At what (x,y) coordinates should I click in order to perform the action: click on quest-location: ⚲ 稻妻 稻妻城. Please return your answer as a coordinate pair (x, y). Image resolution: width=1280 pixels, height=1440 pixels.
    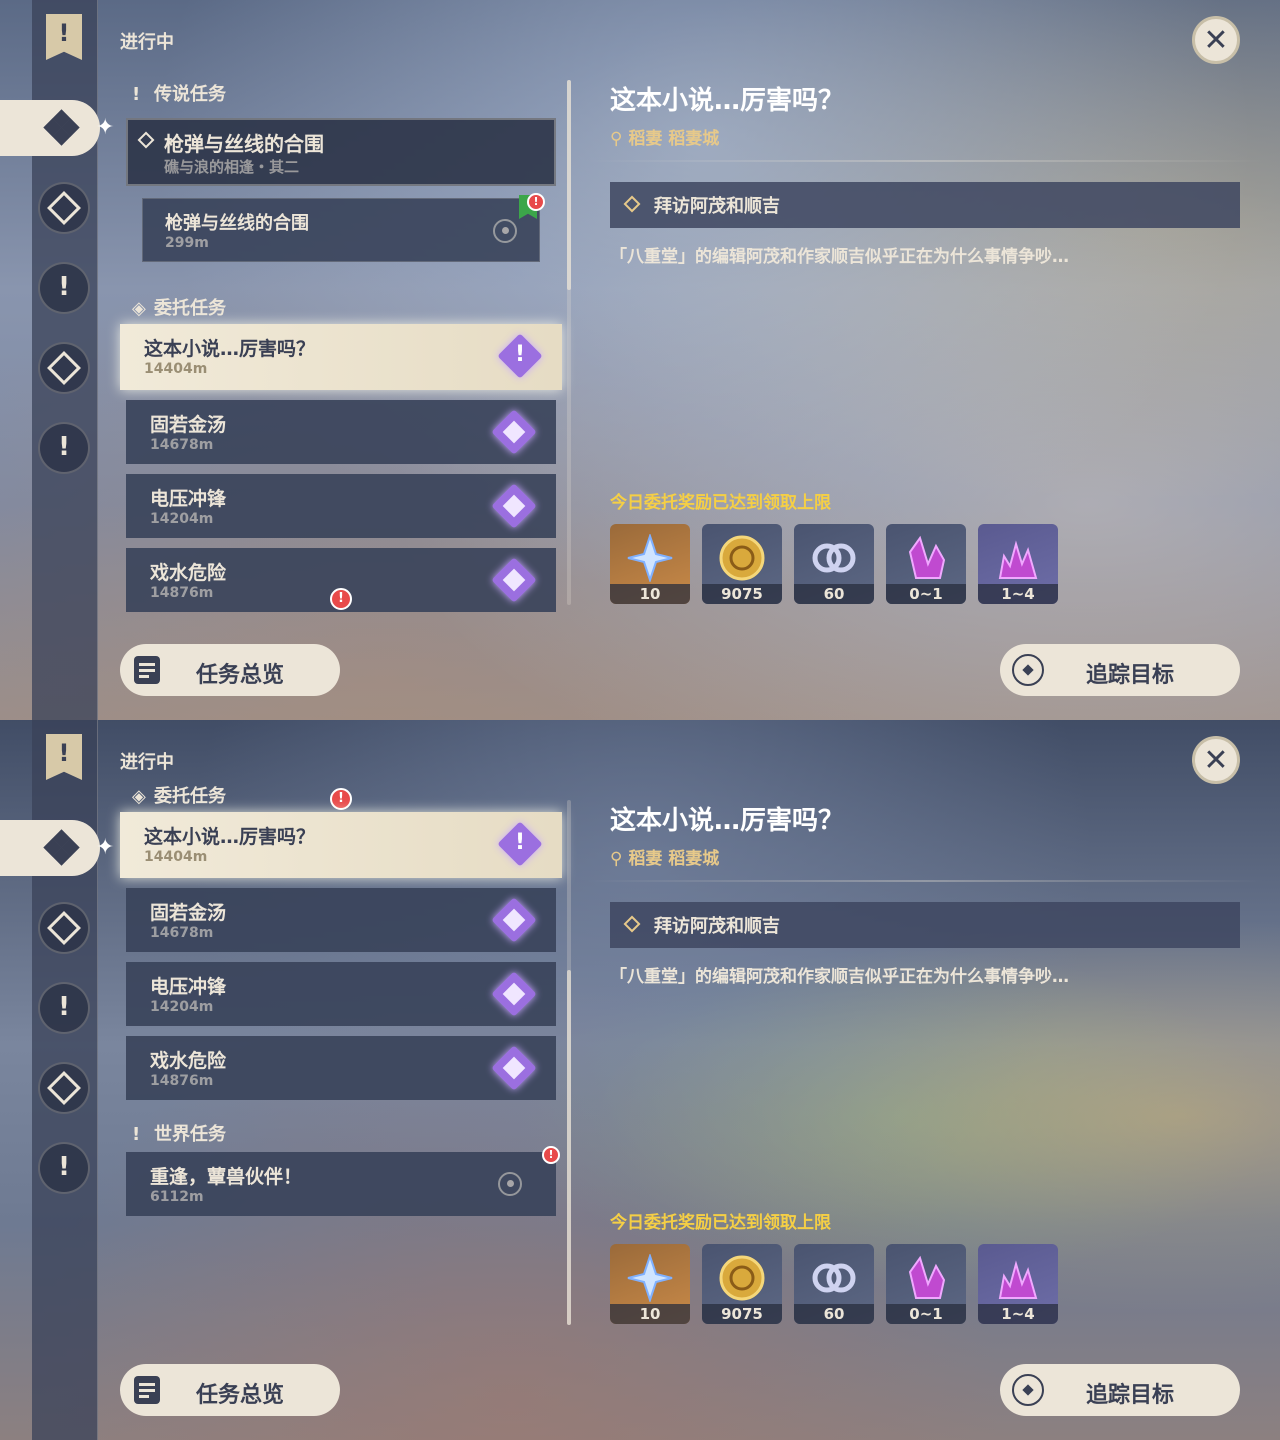
    Looking at the image, I should click on (665, 859).